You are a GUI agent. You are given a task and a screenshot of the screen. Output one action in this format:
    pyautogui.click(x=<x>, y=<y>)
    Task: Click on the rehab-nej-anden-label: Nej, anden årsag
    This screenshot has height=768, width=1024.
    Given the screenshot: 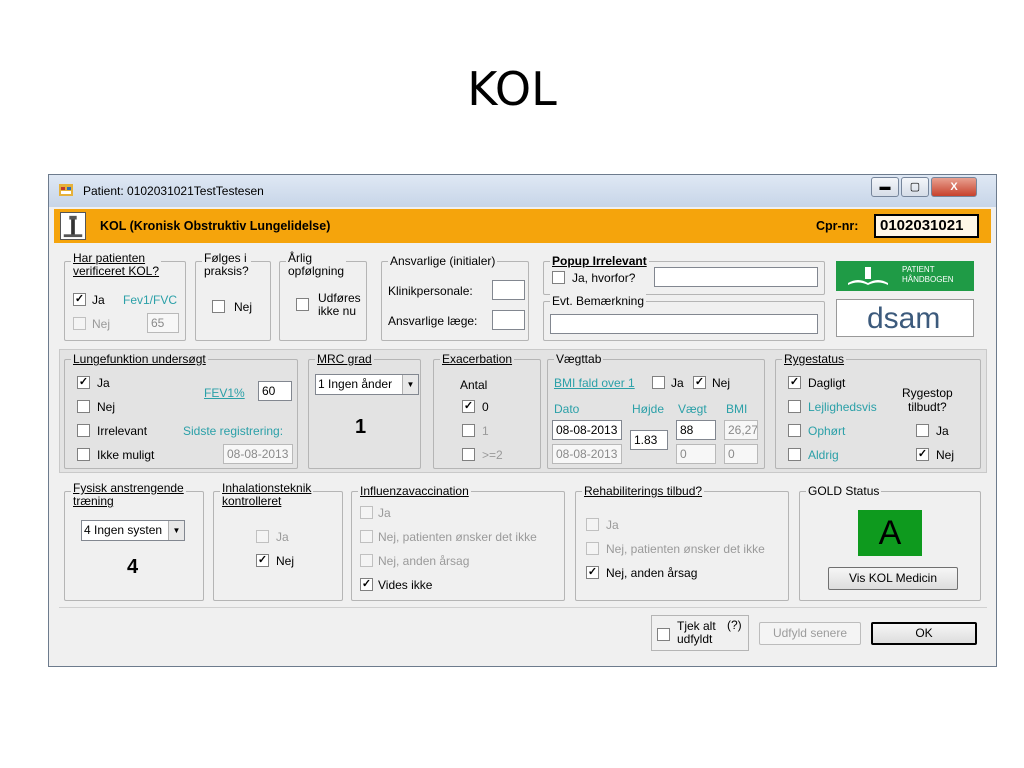 What is the action you would take?
    pyautogui.click(x=652, y=573)
    